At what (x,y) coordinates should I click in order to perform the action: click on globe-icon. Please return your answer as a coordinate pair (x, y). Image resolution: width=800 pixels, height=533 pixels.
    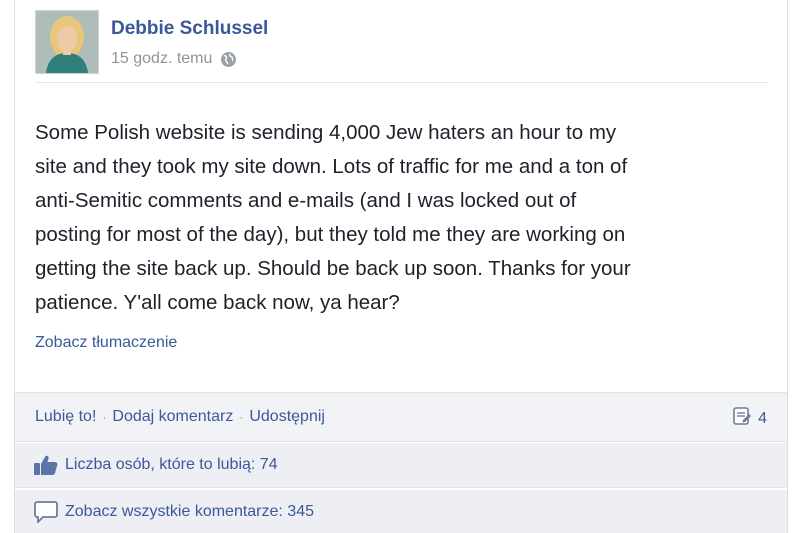
    Looking at the image, I should click on (228, 59).